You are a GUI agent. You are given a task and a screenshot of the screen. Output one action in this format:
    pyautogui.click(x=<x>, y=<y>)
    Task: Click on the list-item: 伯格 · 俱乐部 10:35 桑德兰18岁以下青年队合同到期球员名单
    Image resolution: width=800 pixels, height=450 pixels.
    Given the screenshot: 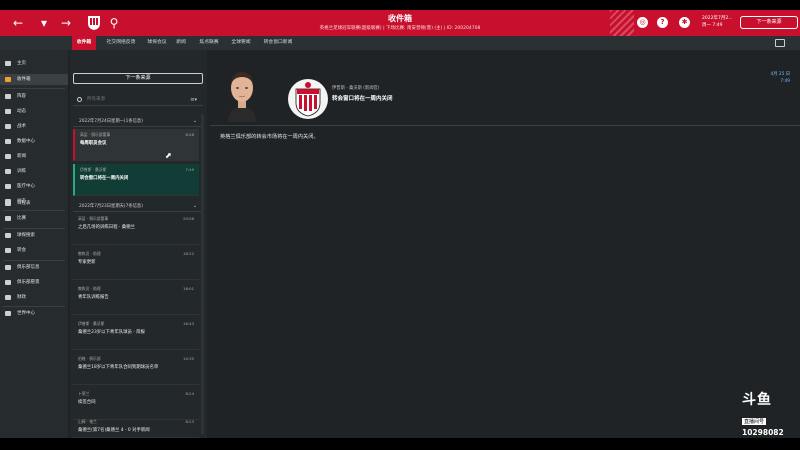 What is the action you would take?
    pyautogui.click(x=136, y=369)
    